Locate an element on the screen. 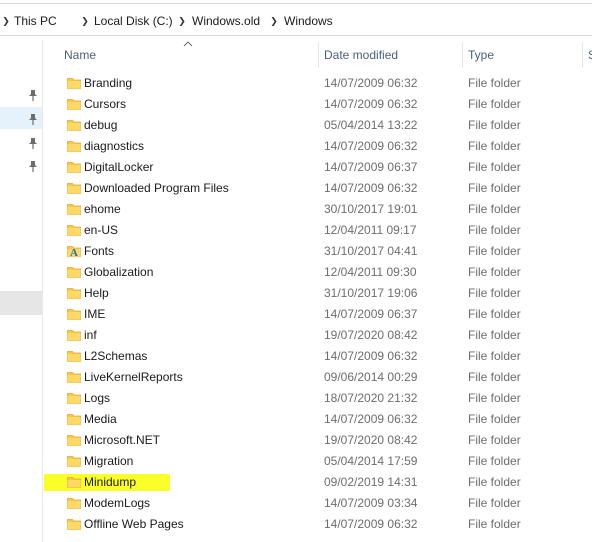  column-header-type: Type is located at coordinates (481, 55).